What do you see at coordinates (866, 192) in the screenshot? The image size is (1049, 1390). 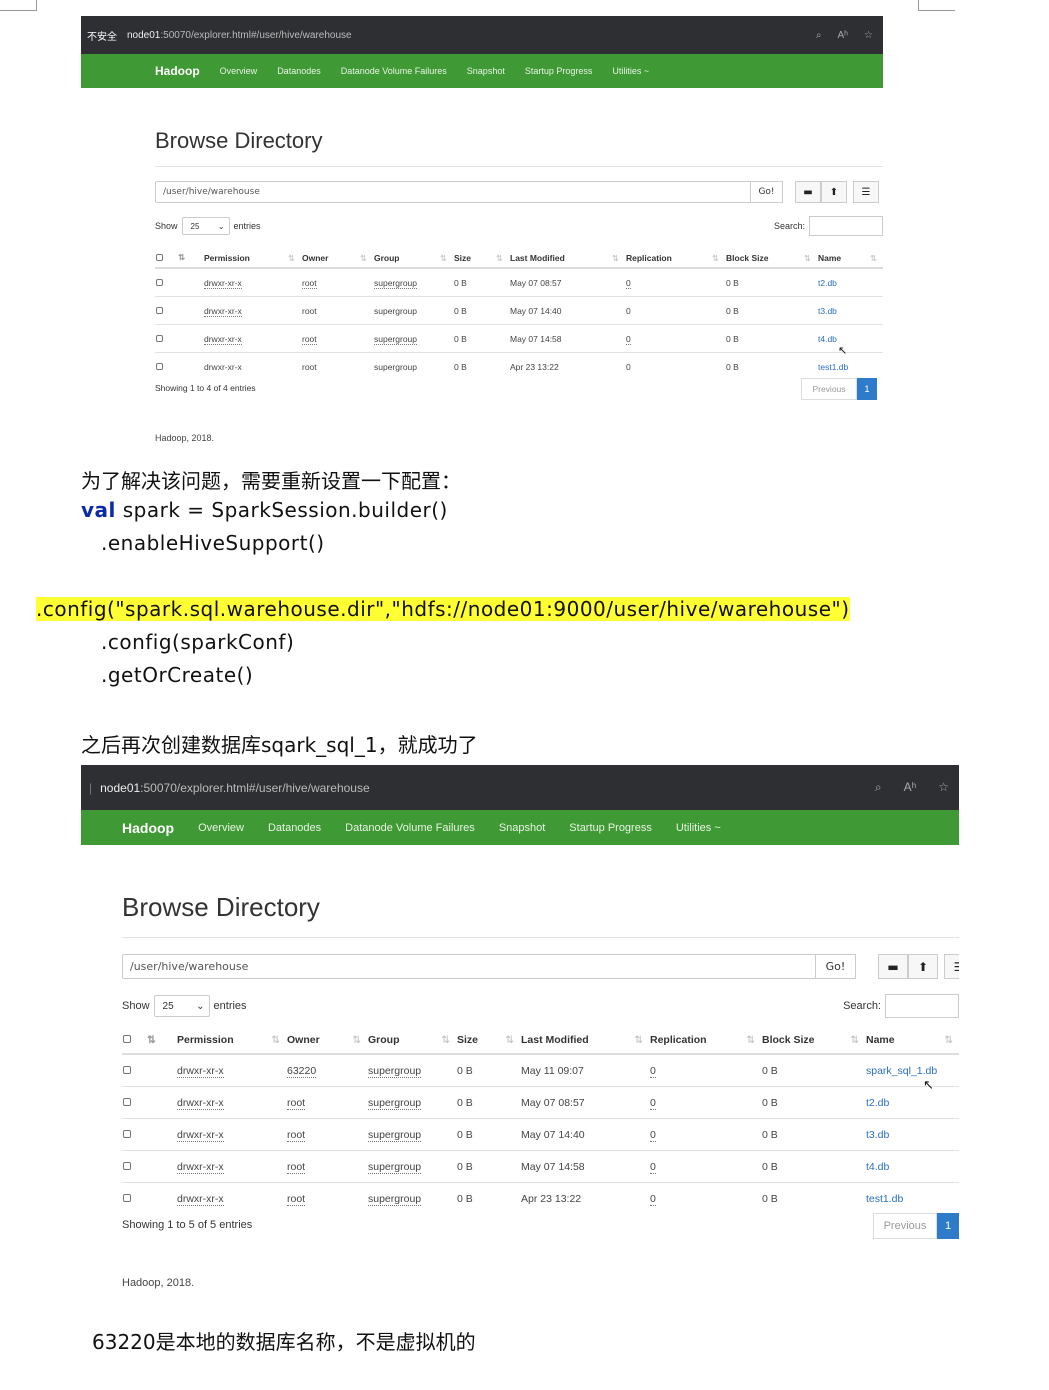 I see `cut-paste-button: ☰` at bounding box center [866, 192].